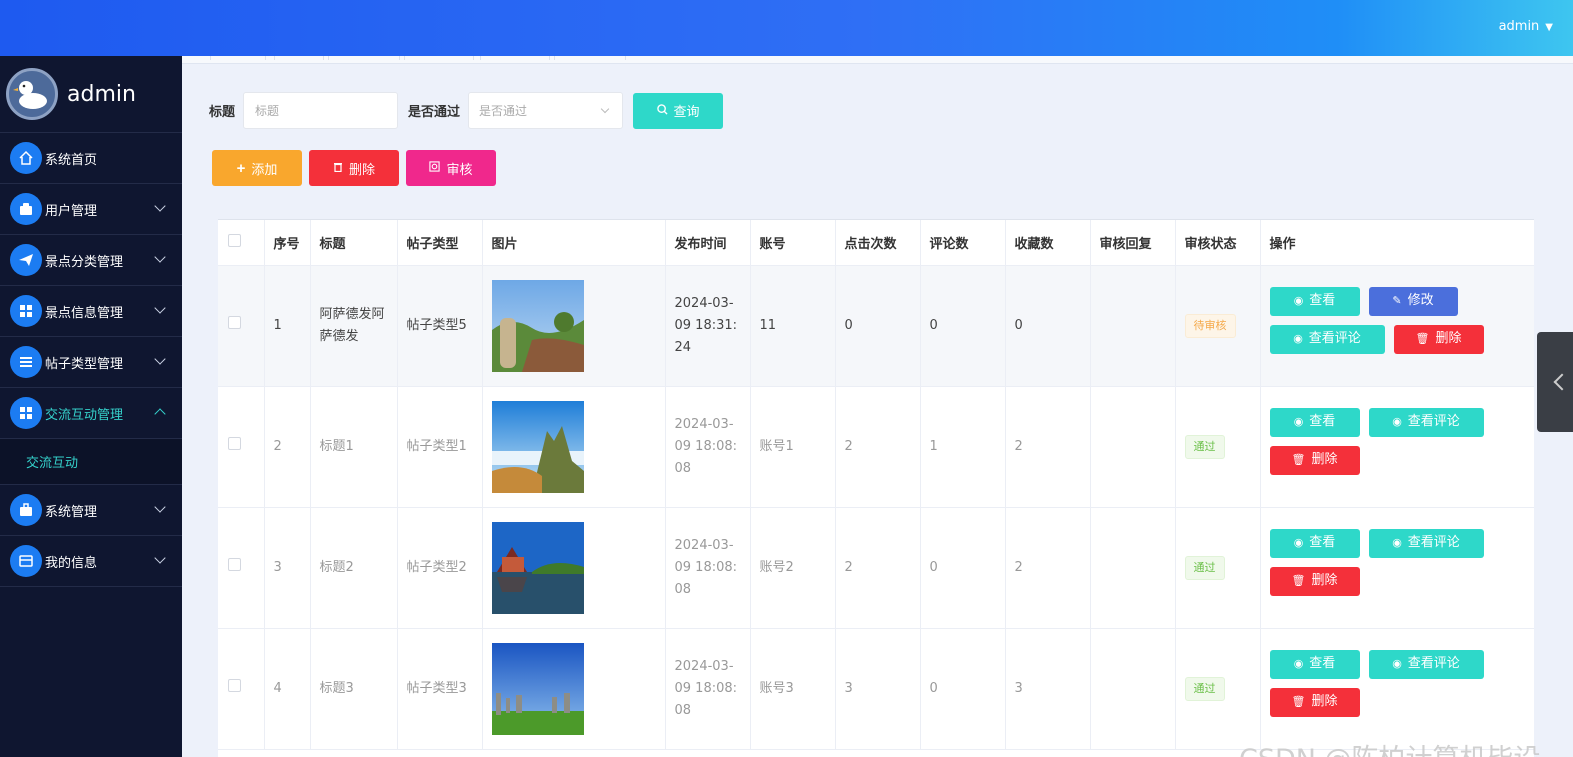  What do you see at coordinates (354, 243) in the screenshot?
I see `column-header: 标题` at bounding box center [354, 243].